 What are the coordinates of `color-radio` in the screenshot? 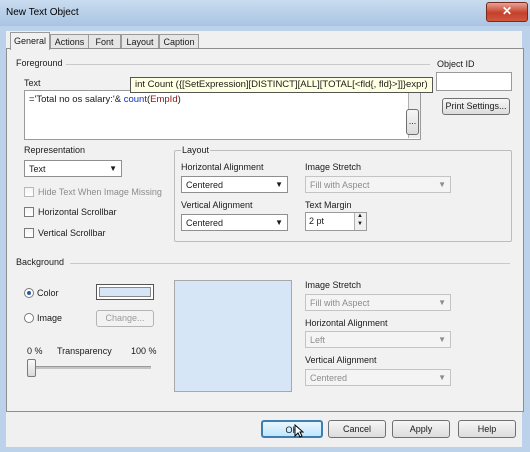 It's located at (29, 293).